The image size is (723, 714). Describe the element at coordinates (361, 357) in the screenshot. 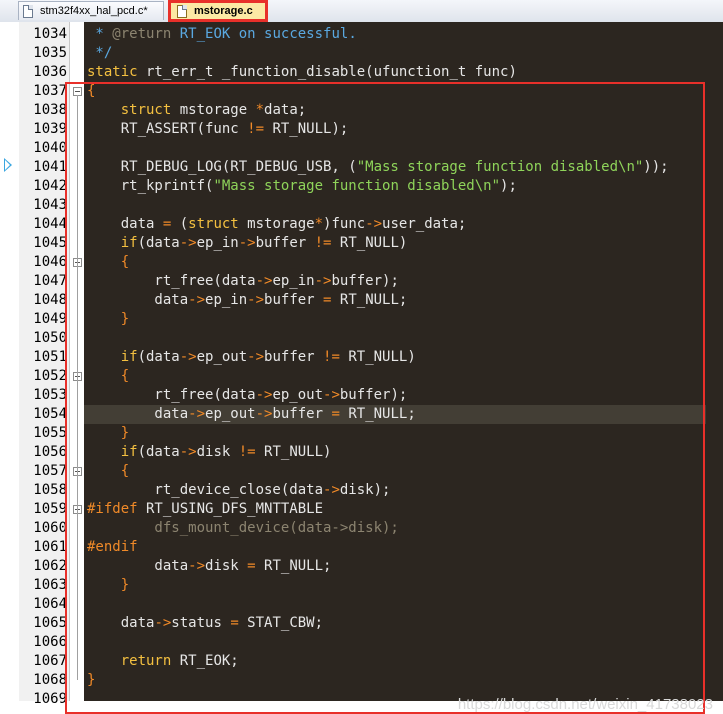

I see `code-line: 1051 if(data->ep_out->buffer != RT_NULL)` at that location.